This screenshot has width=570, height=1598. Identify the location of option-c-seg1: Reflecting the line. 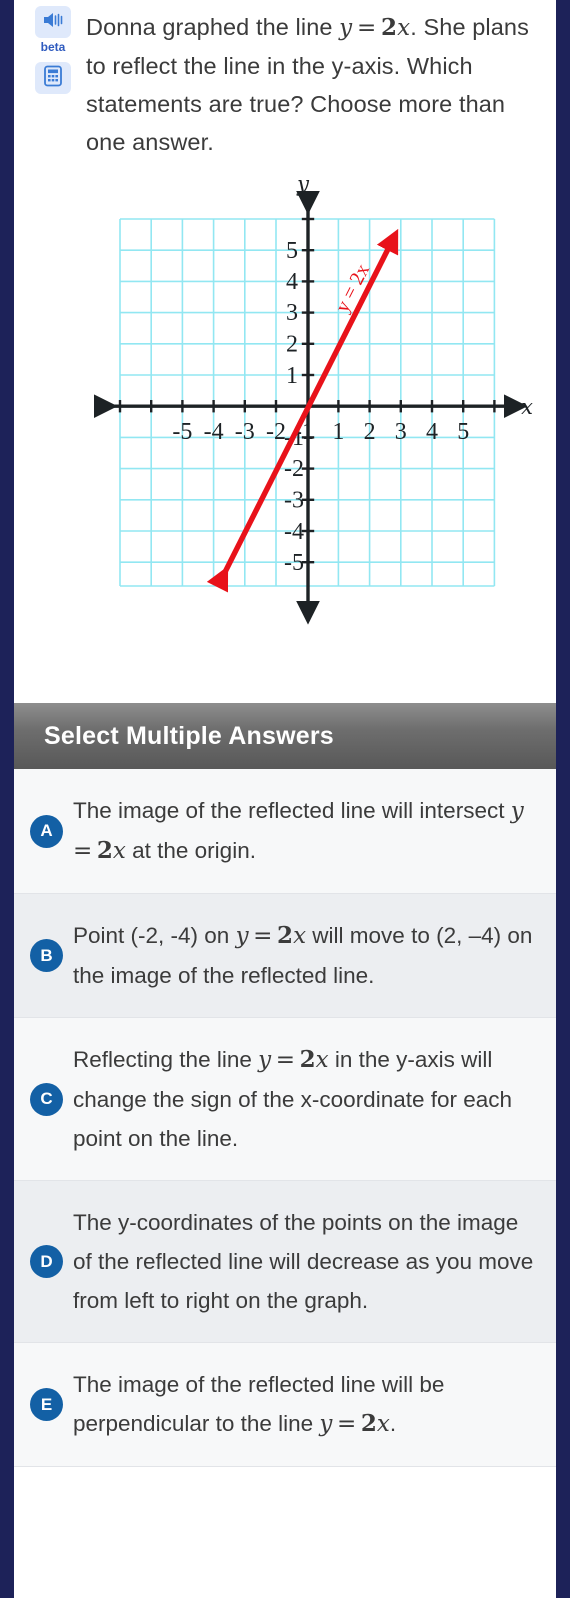
(166, 1059).